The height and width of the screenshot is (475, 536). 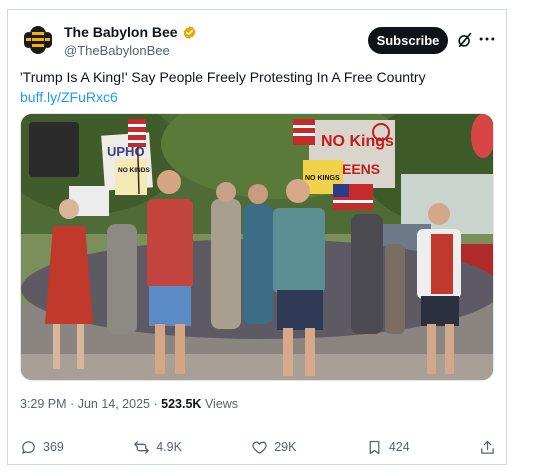 What do you see at coordinates (28, 447) in the screenshot?
I see `reply-icon` at bounding box center [28, 447].